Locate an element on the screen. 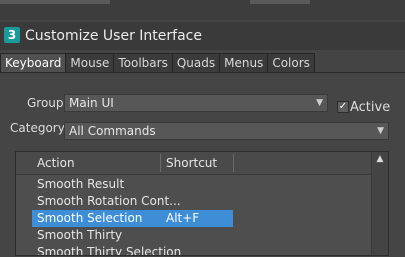 The width and height of the screenshot is (405, 257). background-window-strip is located at coordinates (202, 10).